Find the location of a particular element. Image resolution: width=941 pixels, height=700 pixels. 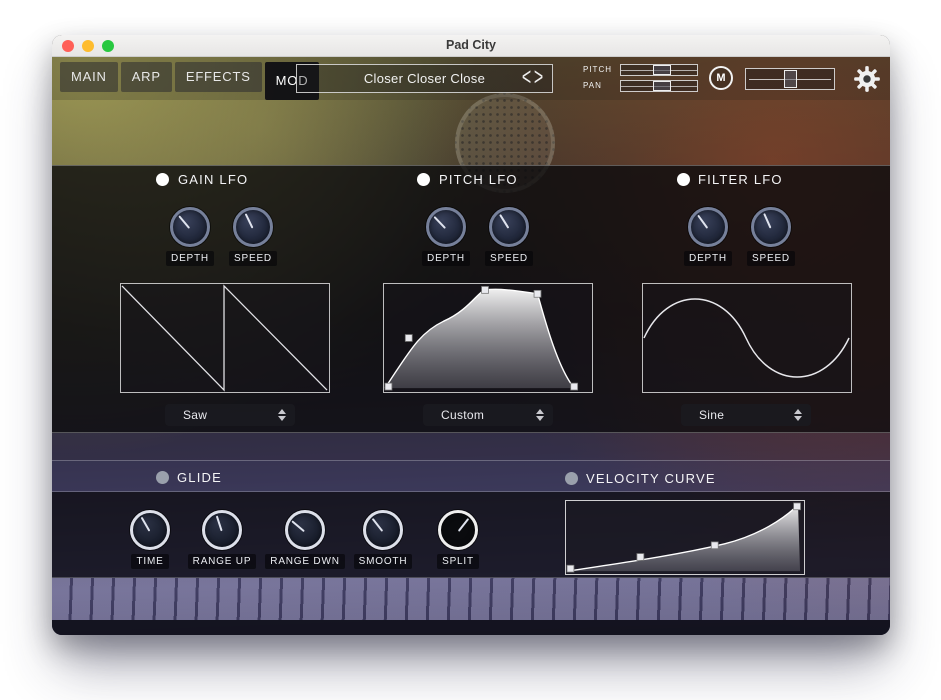

gain-speed-knob is located at coordinates (253, 227).